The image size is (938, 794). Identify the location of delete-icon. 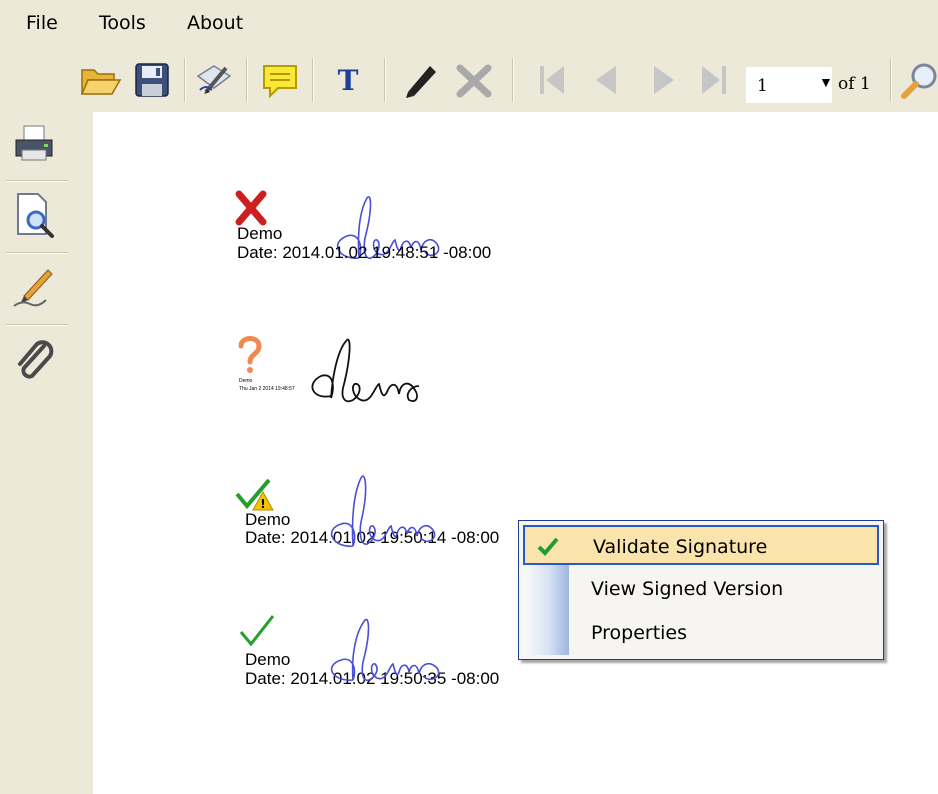
(474, 80).